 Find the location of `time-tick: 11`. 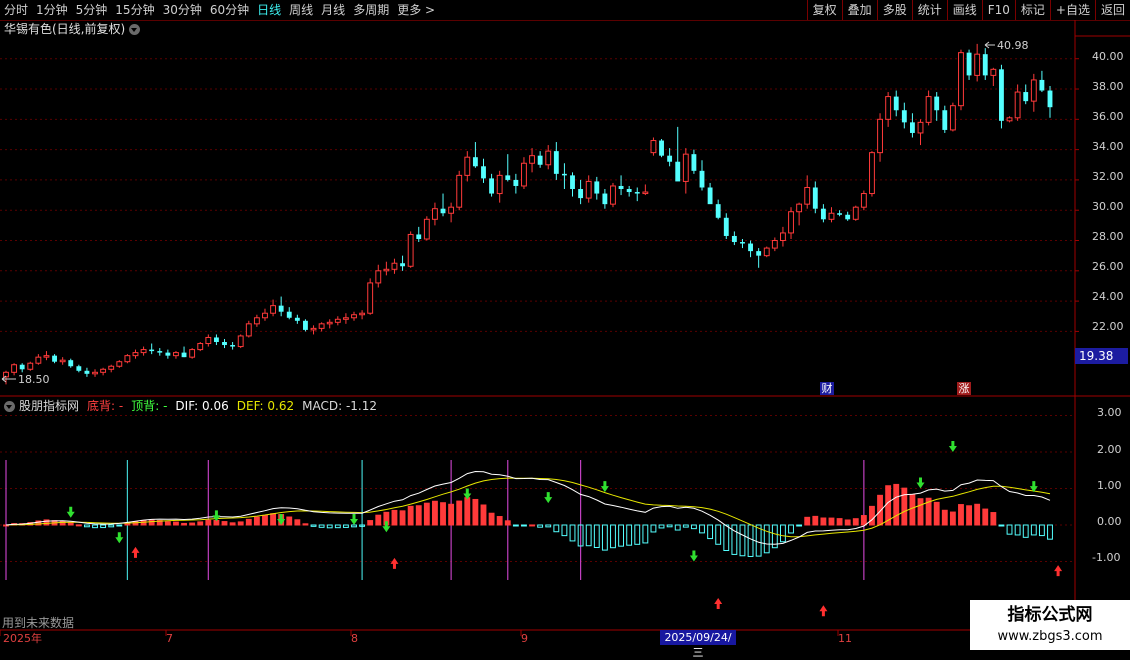

time-tick: 11 is located at coordinates (845, 638).